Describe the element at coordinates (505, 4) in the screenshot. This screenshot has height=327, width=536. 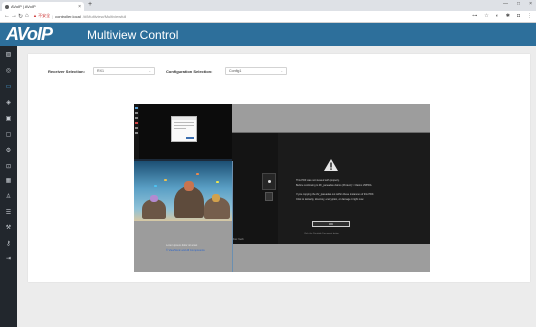
I see `minimize-button: —` at that location.